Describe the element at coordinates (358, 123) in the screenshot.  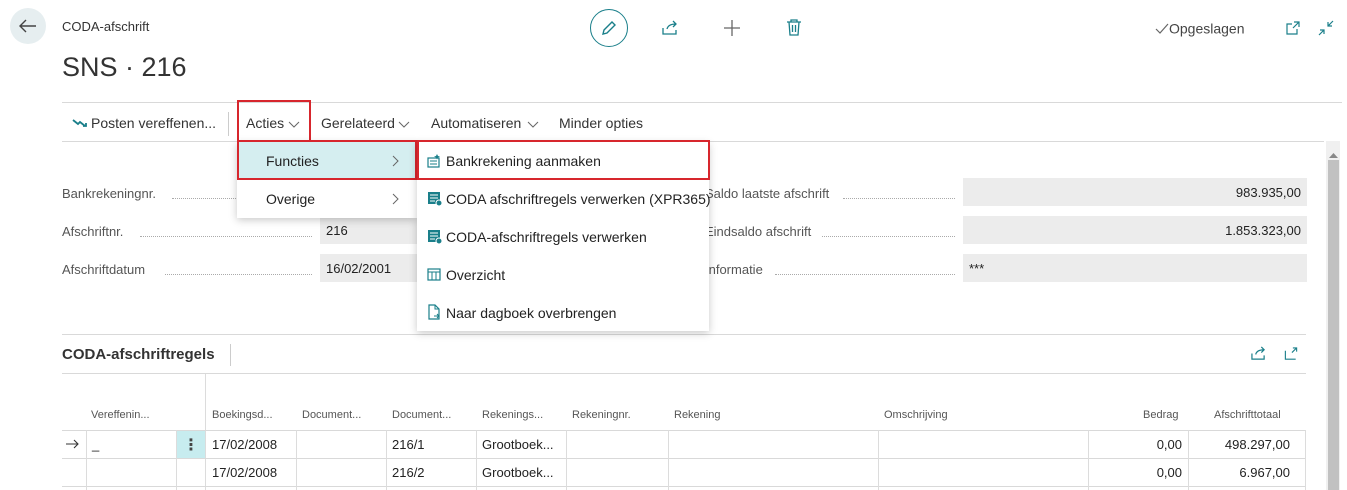
I see `gerelateerd-menu-button: Gerelateerd` at that location.